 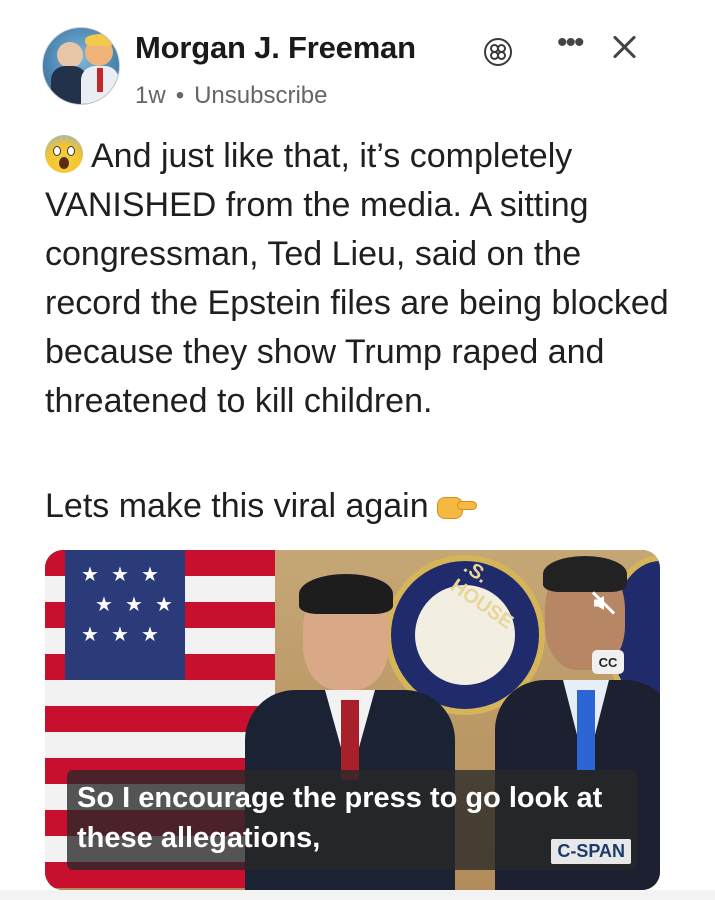 I want to click on author-name: Morgan J. Freeman, so click(x=275, y=48).